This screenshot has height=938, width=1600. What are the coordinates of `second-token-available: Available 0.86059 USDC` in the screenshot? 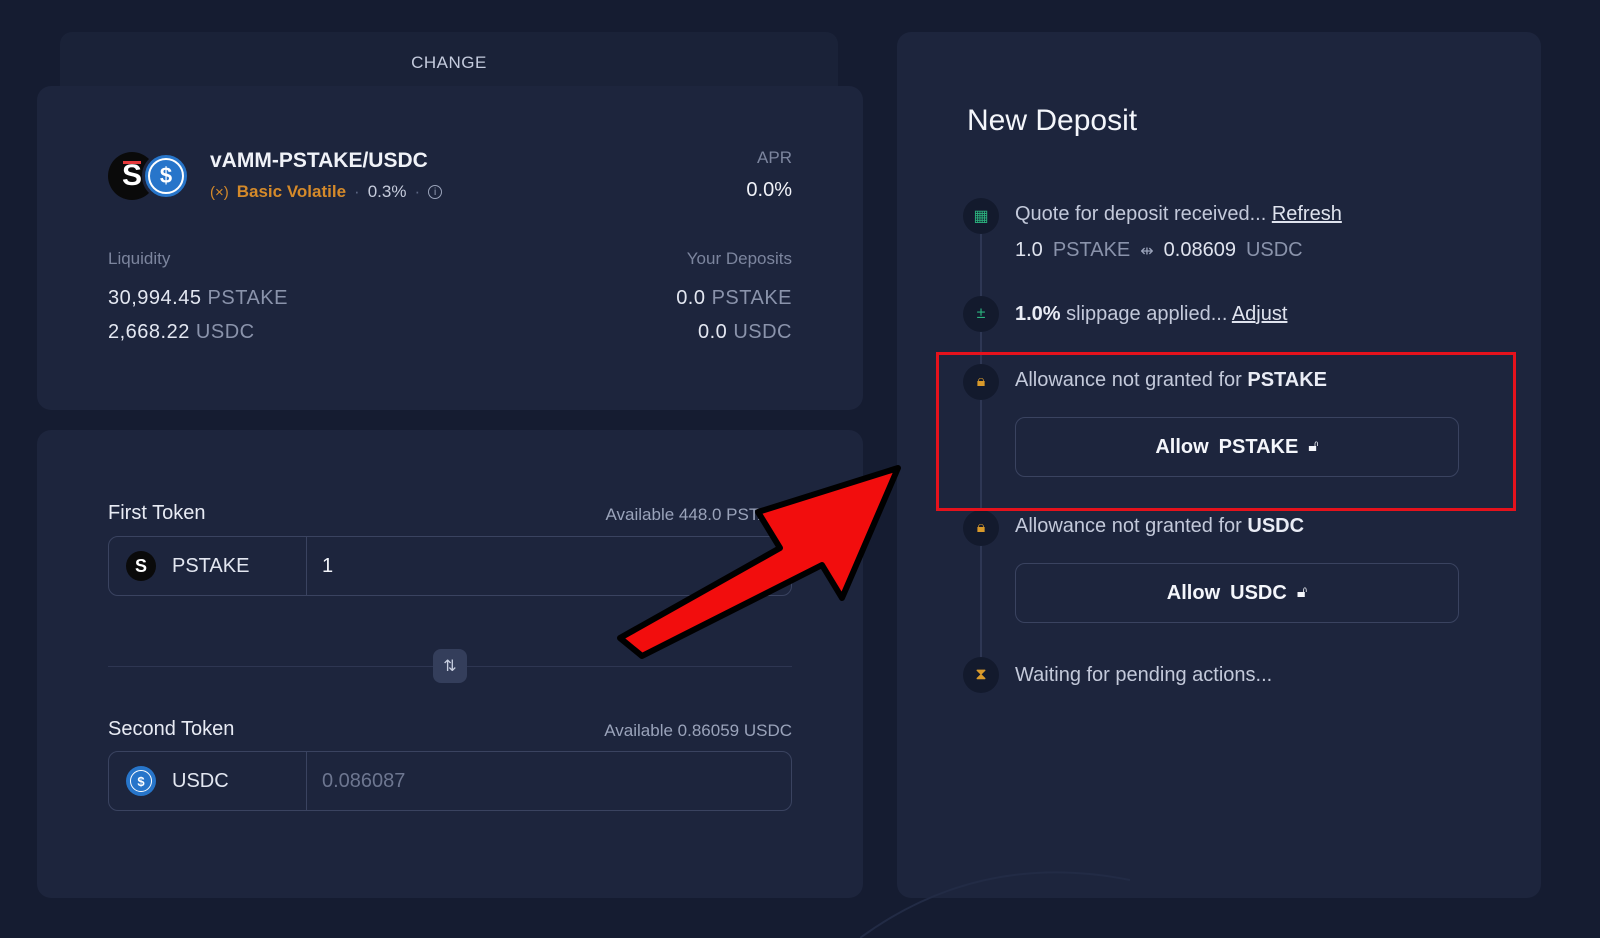 It's located at (698, 730).